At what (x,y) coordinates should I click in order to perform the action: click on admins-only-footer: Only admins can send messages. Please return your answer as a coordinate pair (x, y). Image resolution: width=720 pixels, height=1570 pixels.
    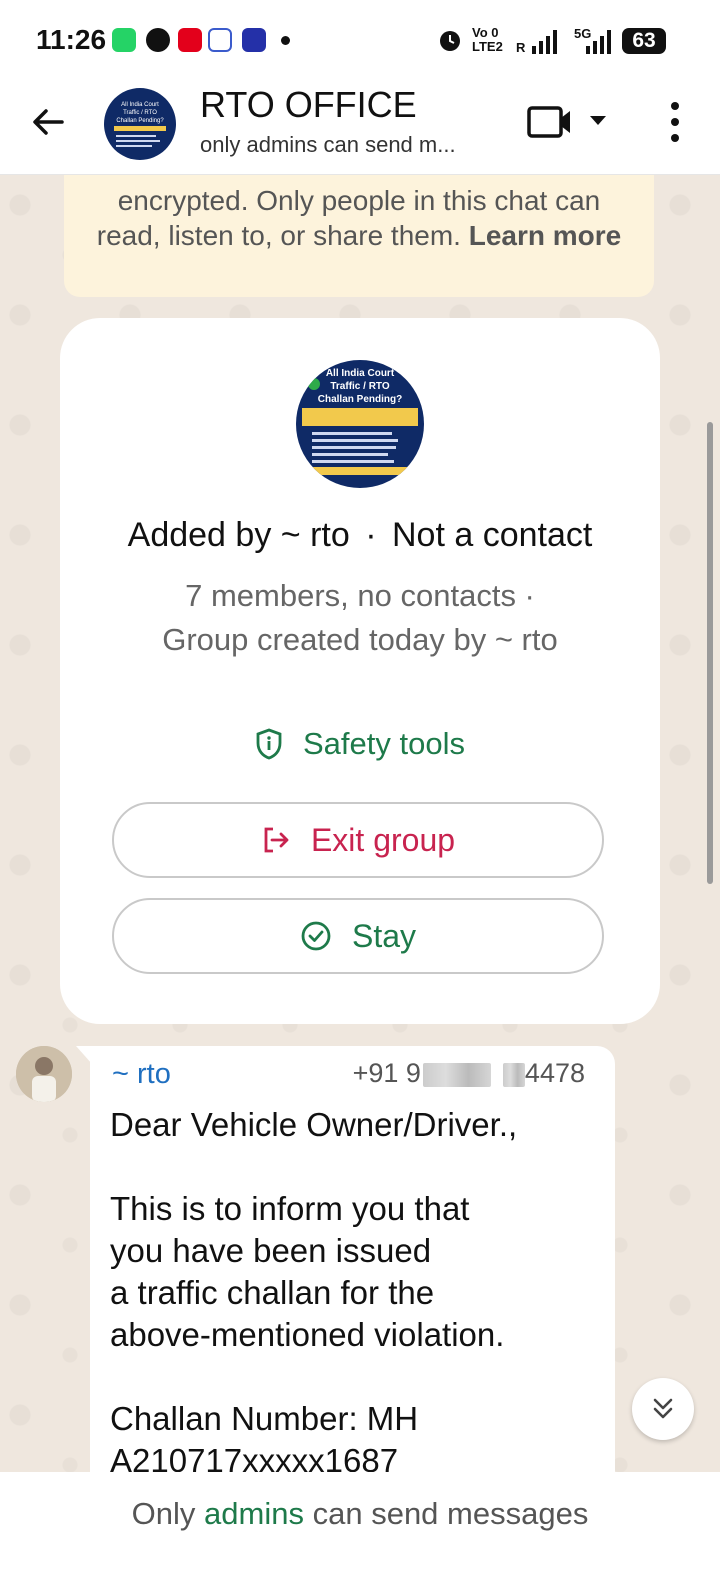
    Looking at the image, I should click on (360, 1521).